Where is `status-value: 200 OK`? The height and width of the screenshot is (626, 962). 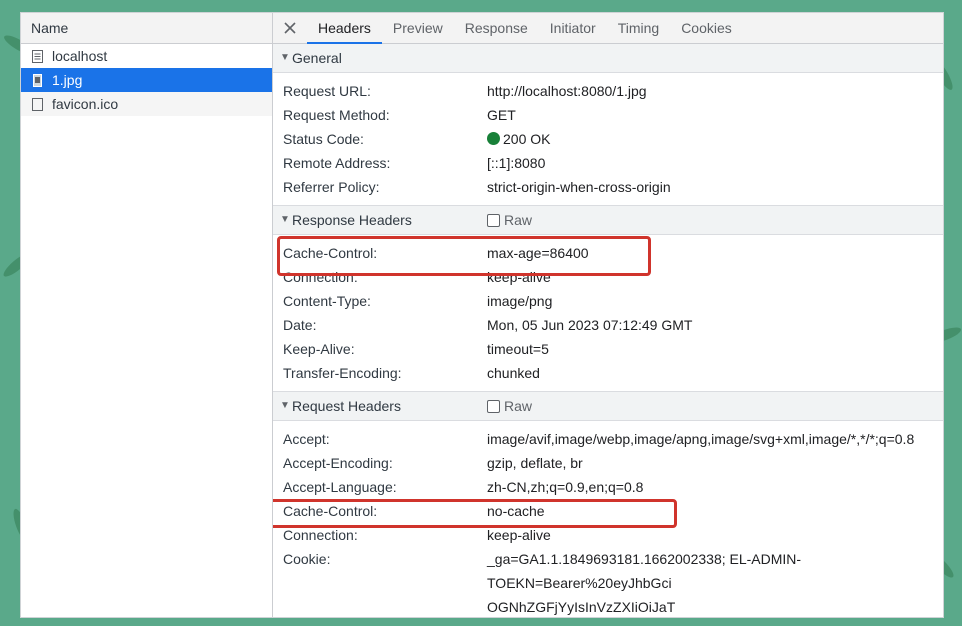
status-value: 200 OK is located at coordinates (518, 139).